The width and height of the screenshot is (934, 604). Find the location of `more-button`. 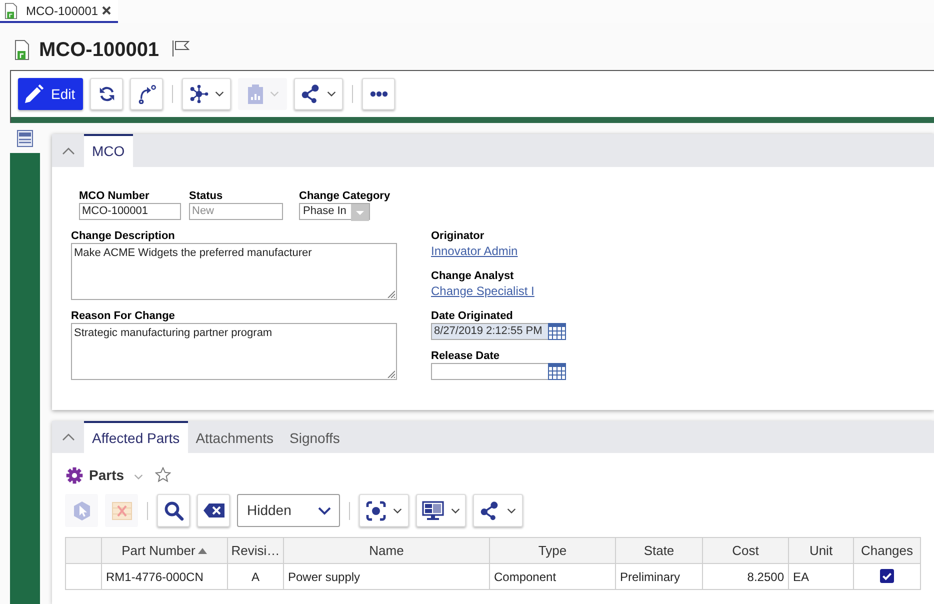

more-button is located at coordinates (379, 94).